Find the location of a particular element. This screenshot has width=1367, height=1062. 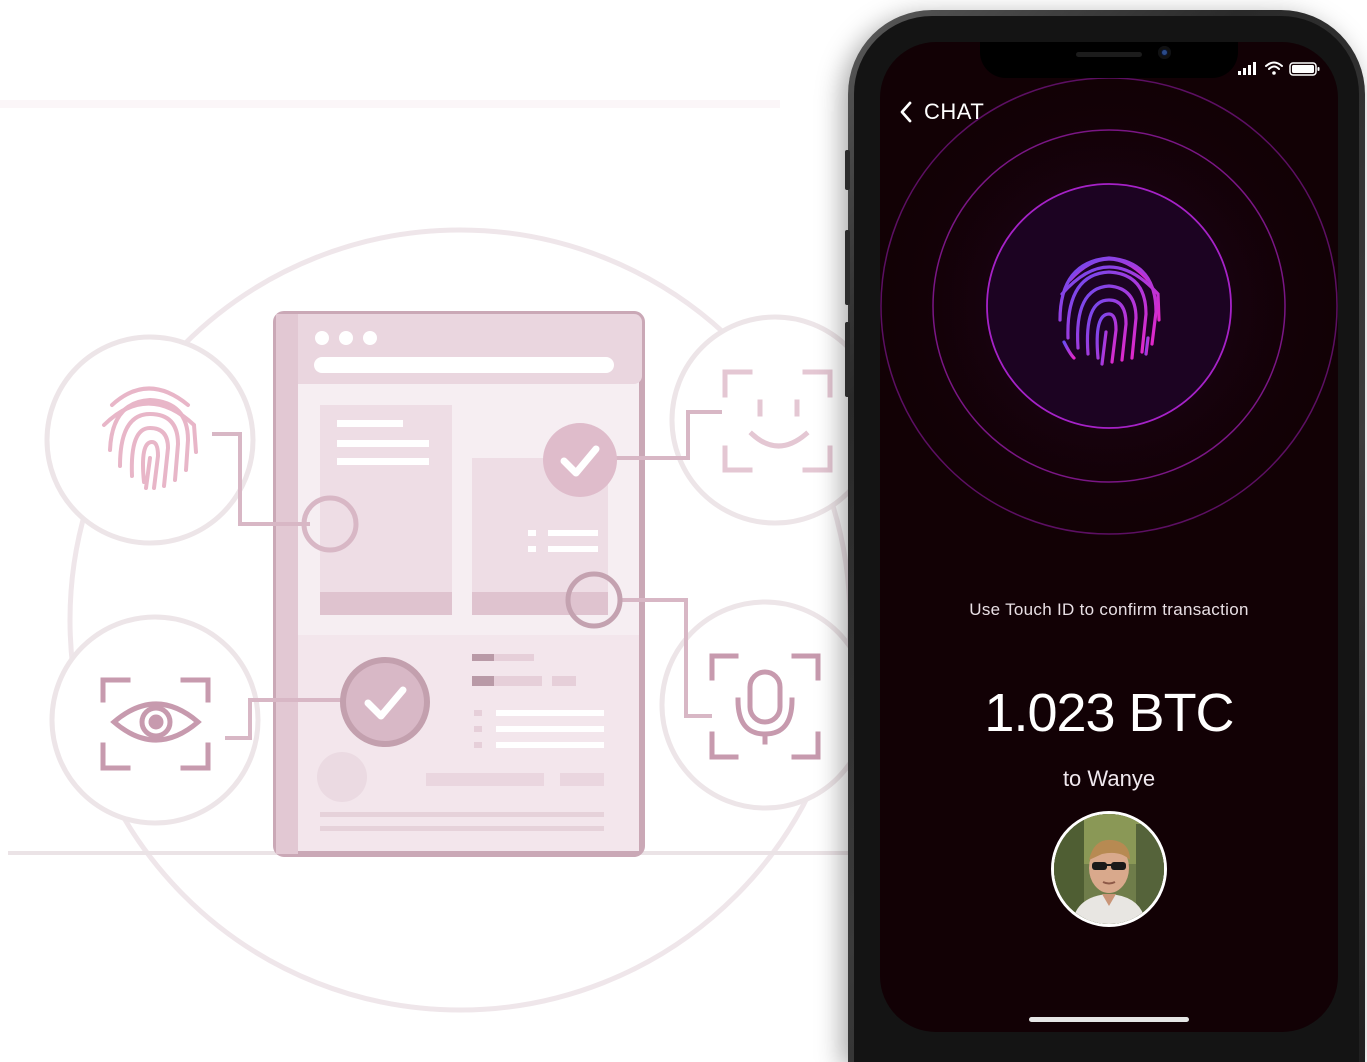

transaction-amount: 1.023 BTC is located at coordinates (1109, 713).